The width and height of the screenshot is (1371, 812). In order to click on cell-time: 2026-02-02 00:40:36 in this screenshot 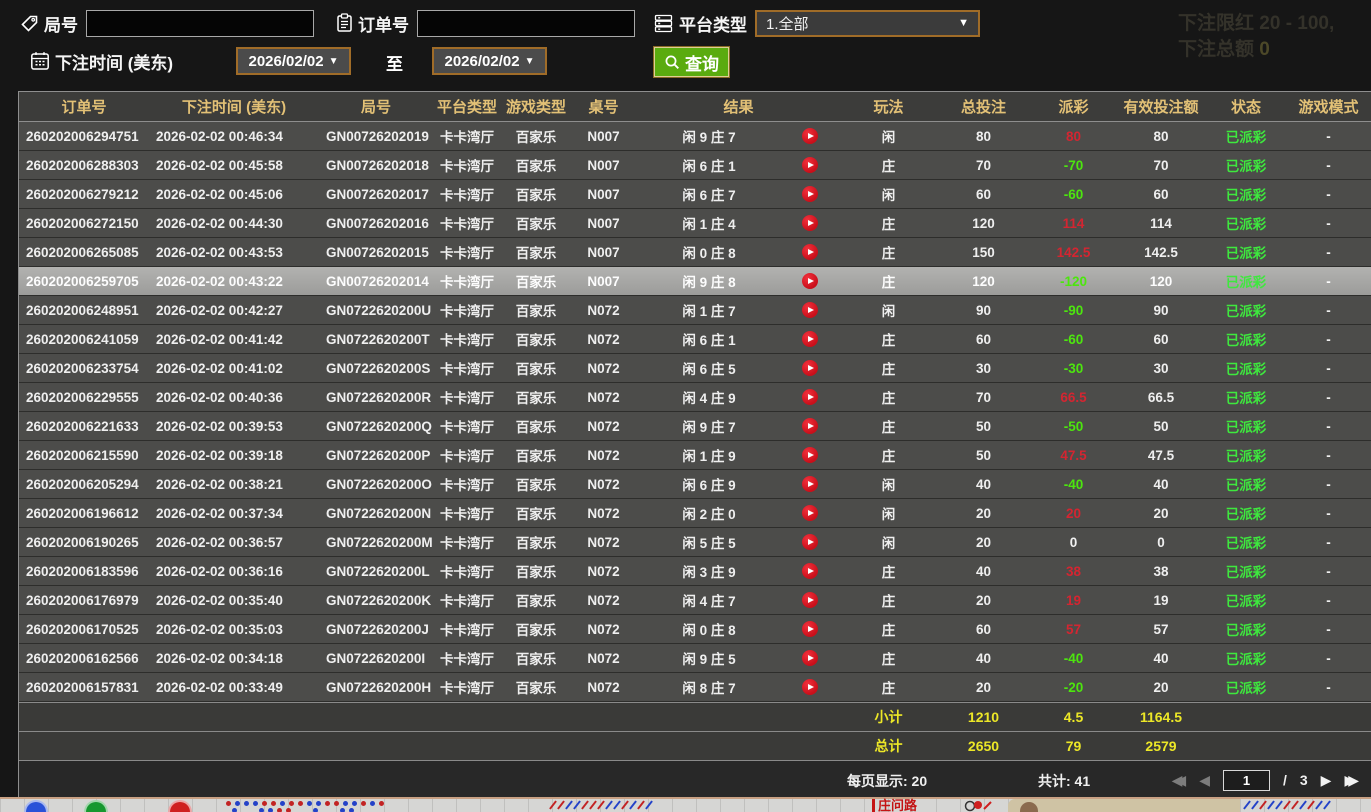, I will do `click(219, 397)`.